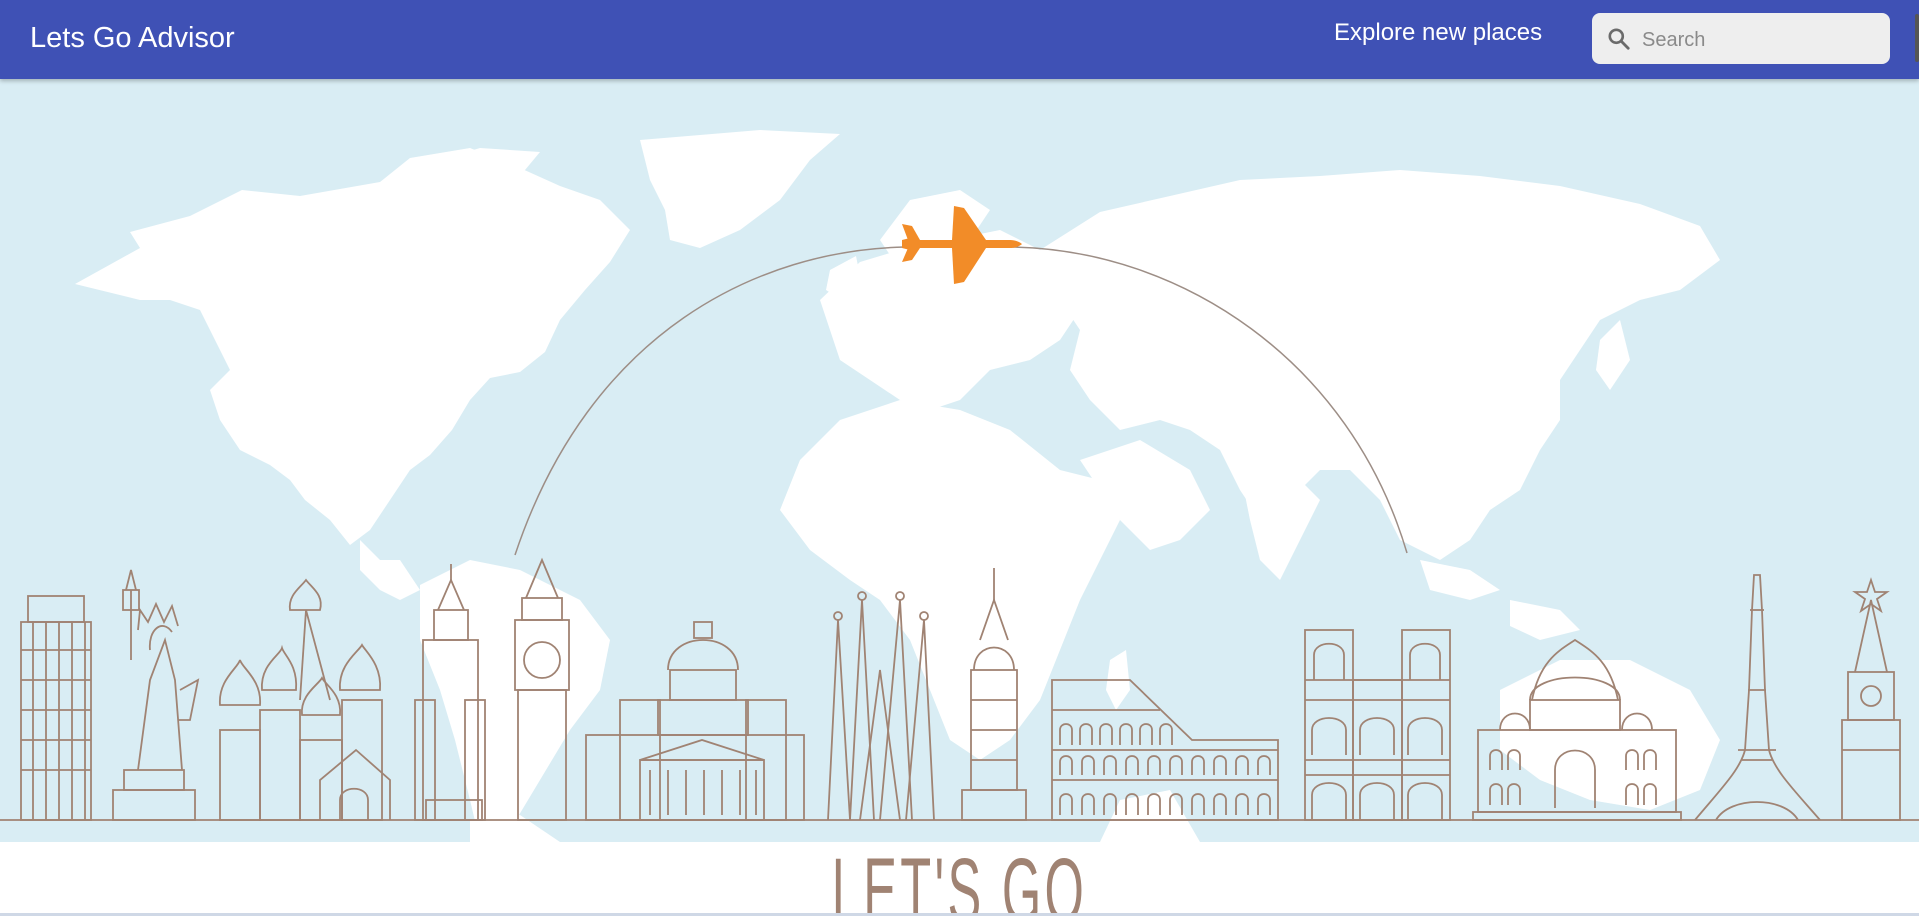  What do you see at coordinates (959, 39) in the screenshot?
I see `app-bar: Lets Go Advisor Explore new places` at bounding box center [959, 39].